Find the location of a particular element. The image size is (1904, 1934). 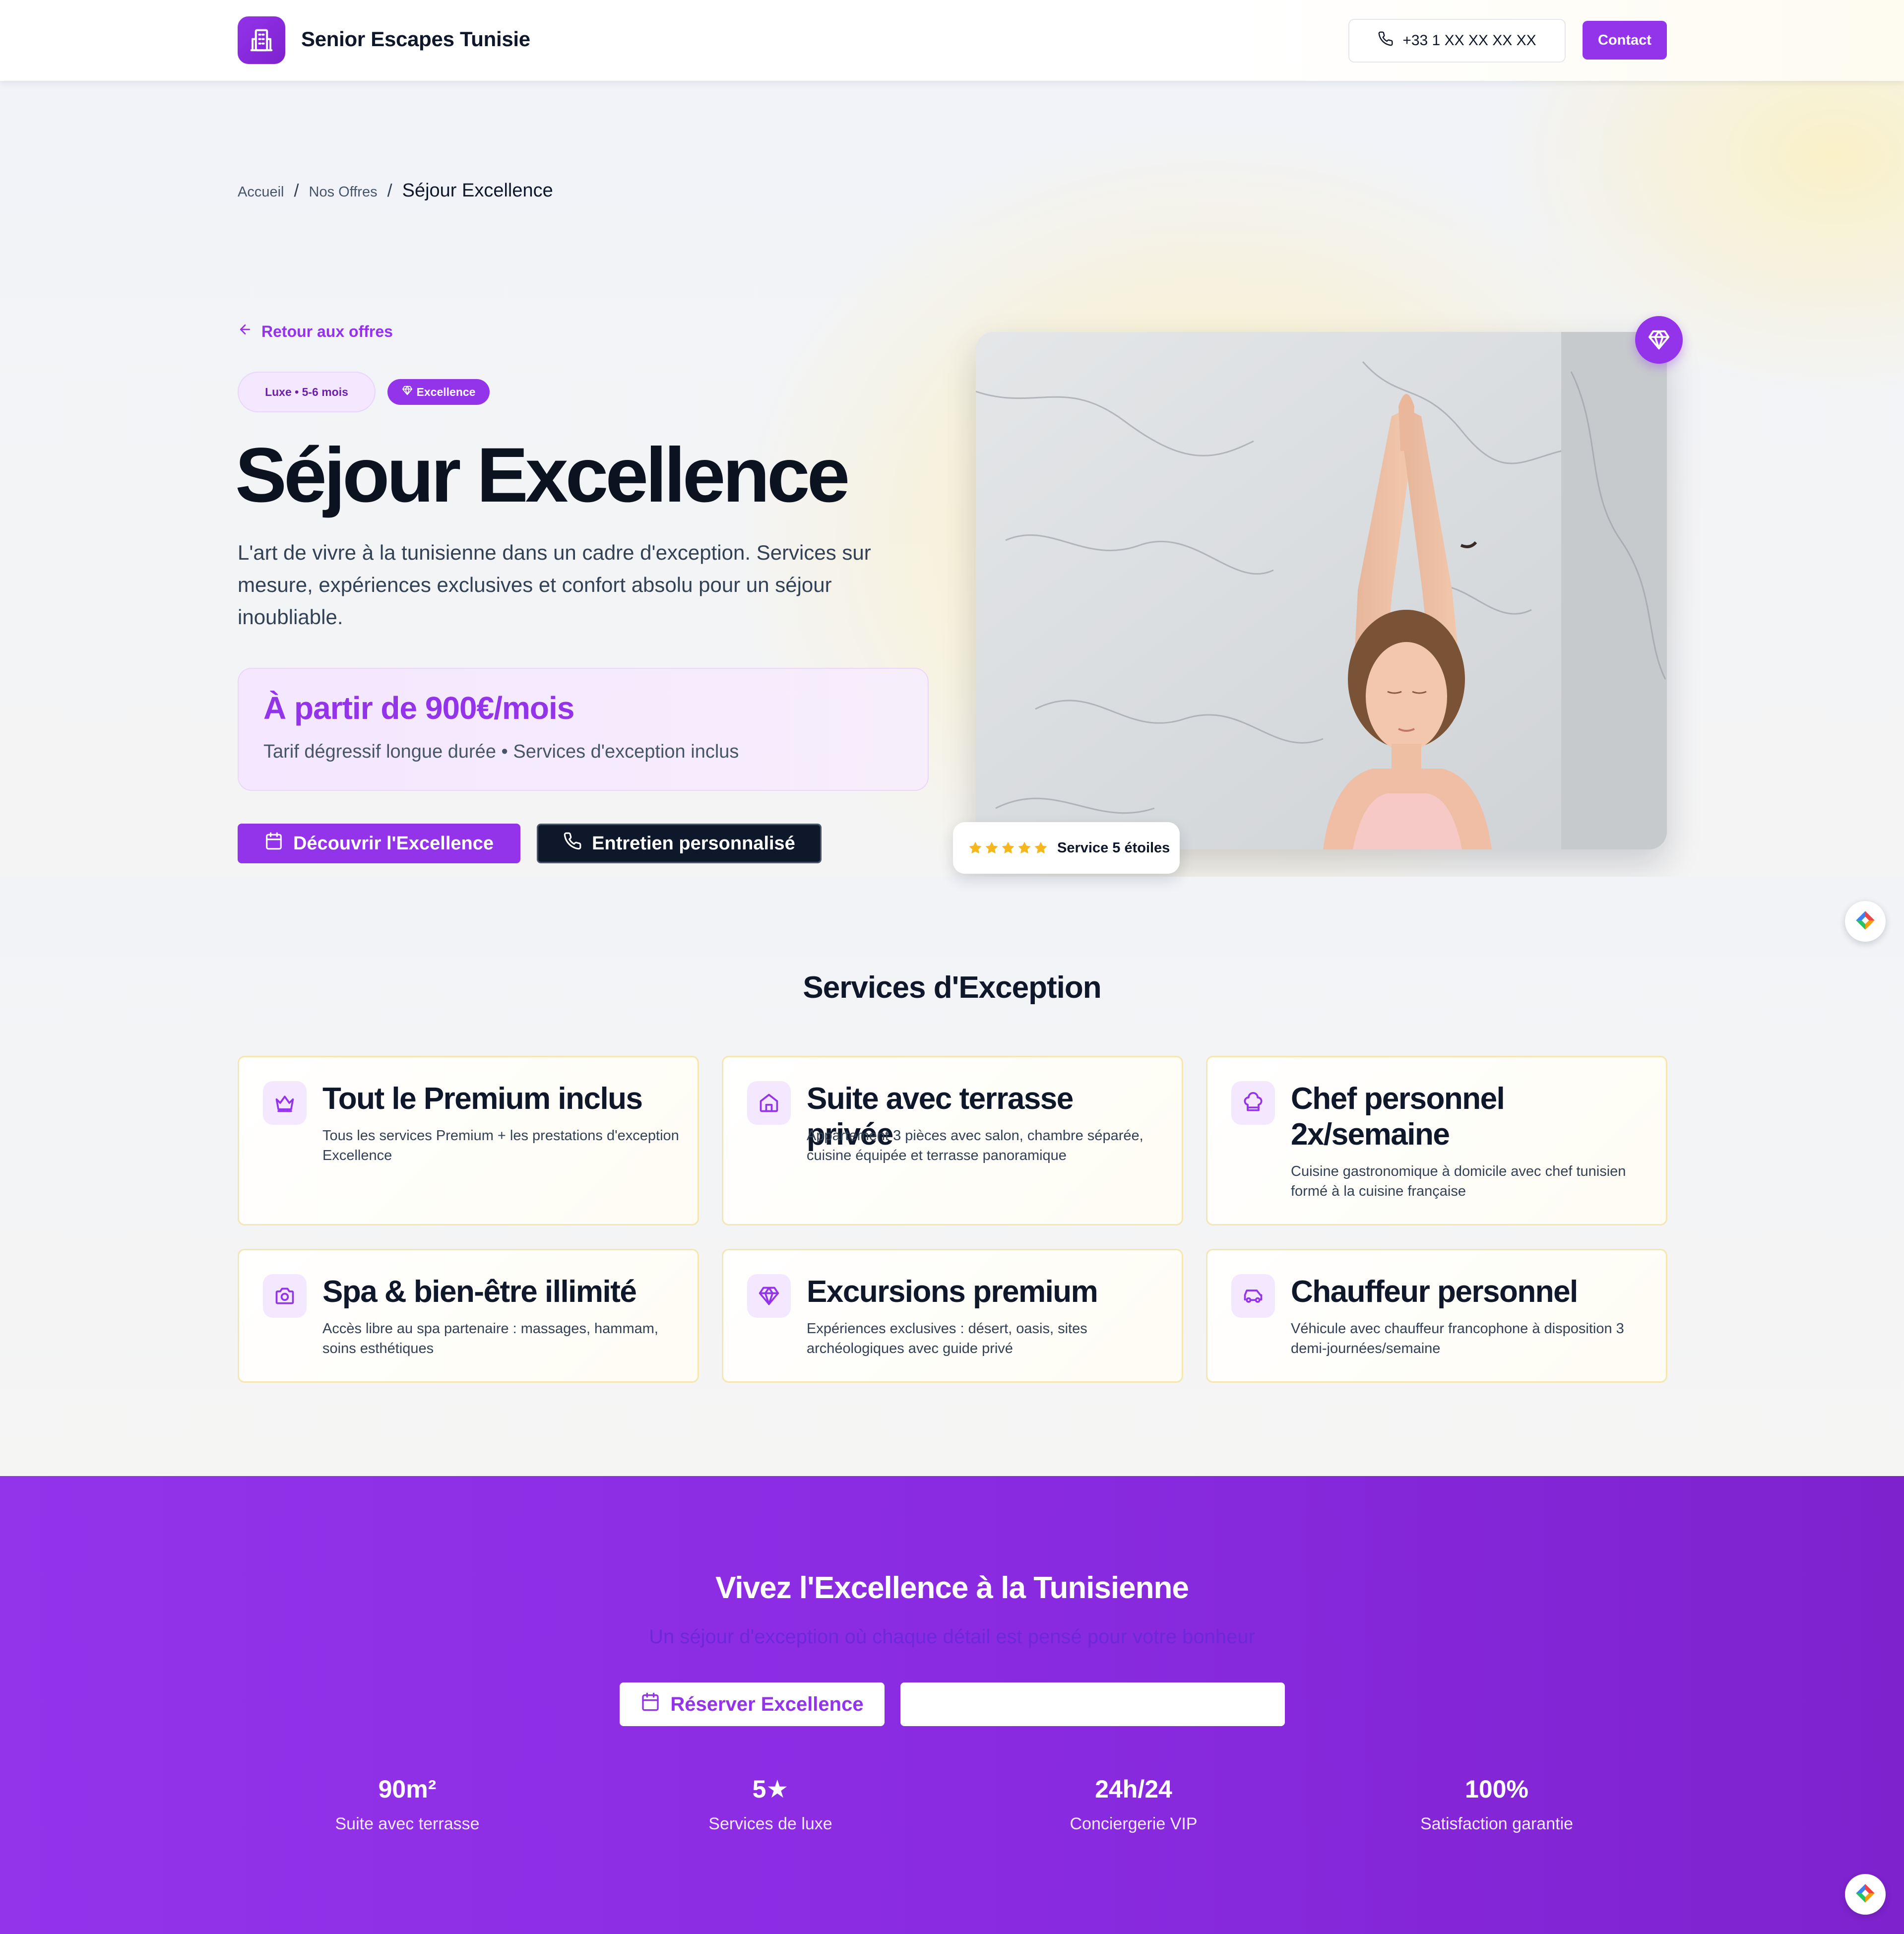

service-title: Chauffeur personnel is located at coordinates (1434, 1292).